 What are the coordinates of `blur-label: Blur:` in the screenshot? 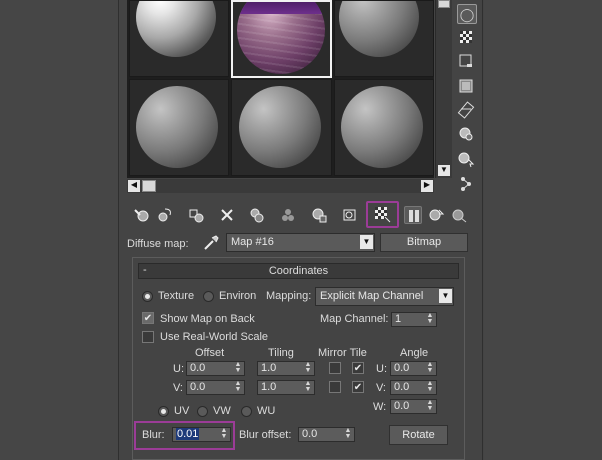 It's located at (153, 435).